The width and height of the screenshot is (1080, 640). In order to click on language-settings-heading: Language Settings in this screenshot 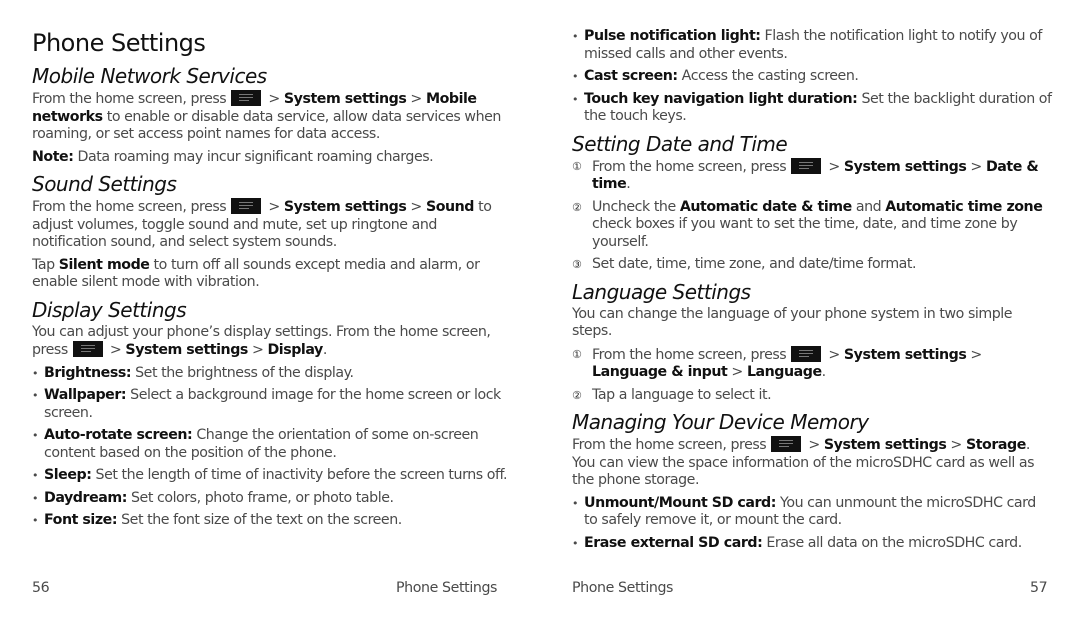, I will do `click(661, 291)`.